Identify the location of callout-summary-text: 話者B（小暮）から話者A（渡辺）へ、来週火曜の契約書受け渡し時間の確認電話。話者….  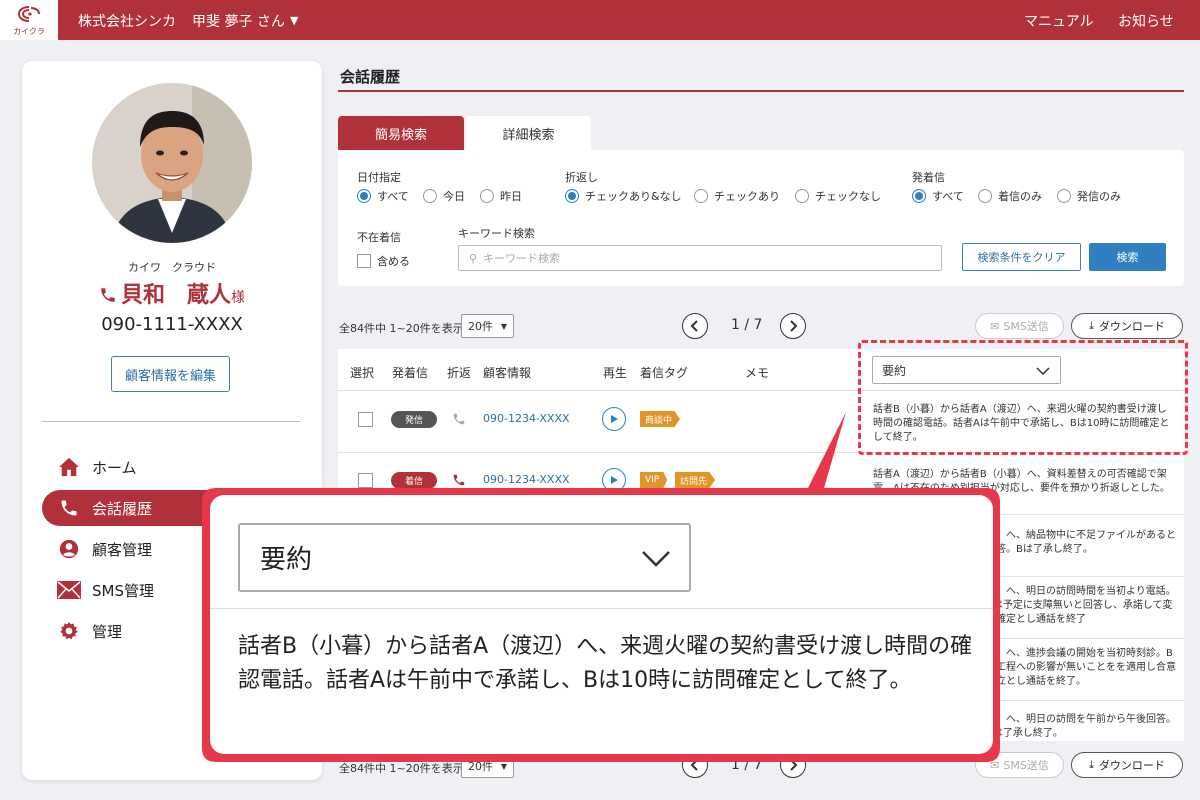
(605, 663).